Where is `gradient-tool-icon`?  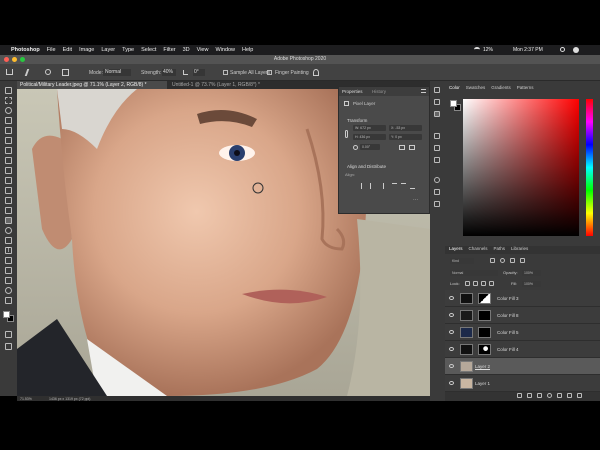 gradient-tool-icon is located at coordinates (8, 210).